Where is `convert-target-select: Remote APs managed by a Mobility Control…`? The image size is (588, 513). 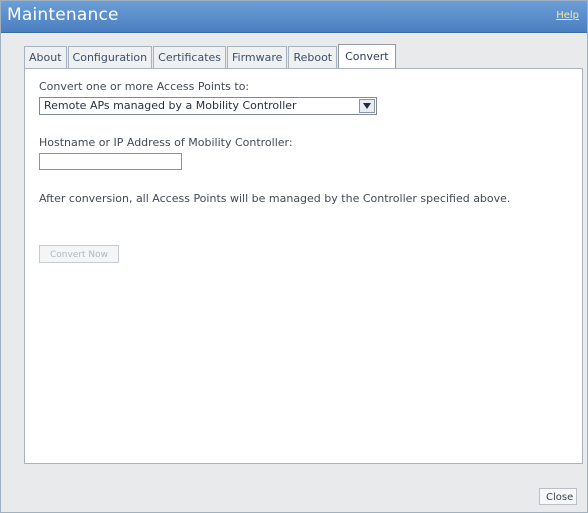
convert-target-select: Remote APs managed by a Mobility Control… is located at coordinates (208, 106).